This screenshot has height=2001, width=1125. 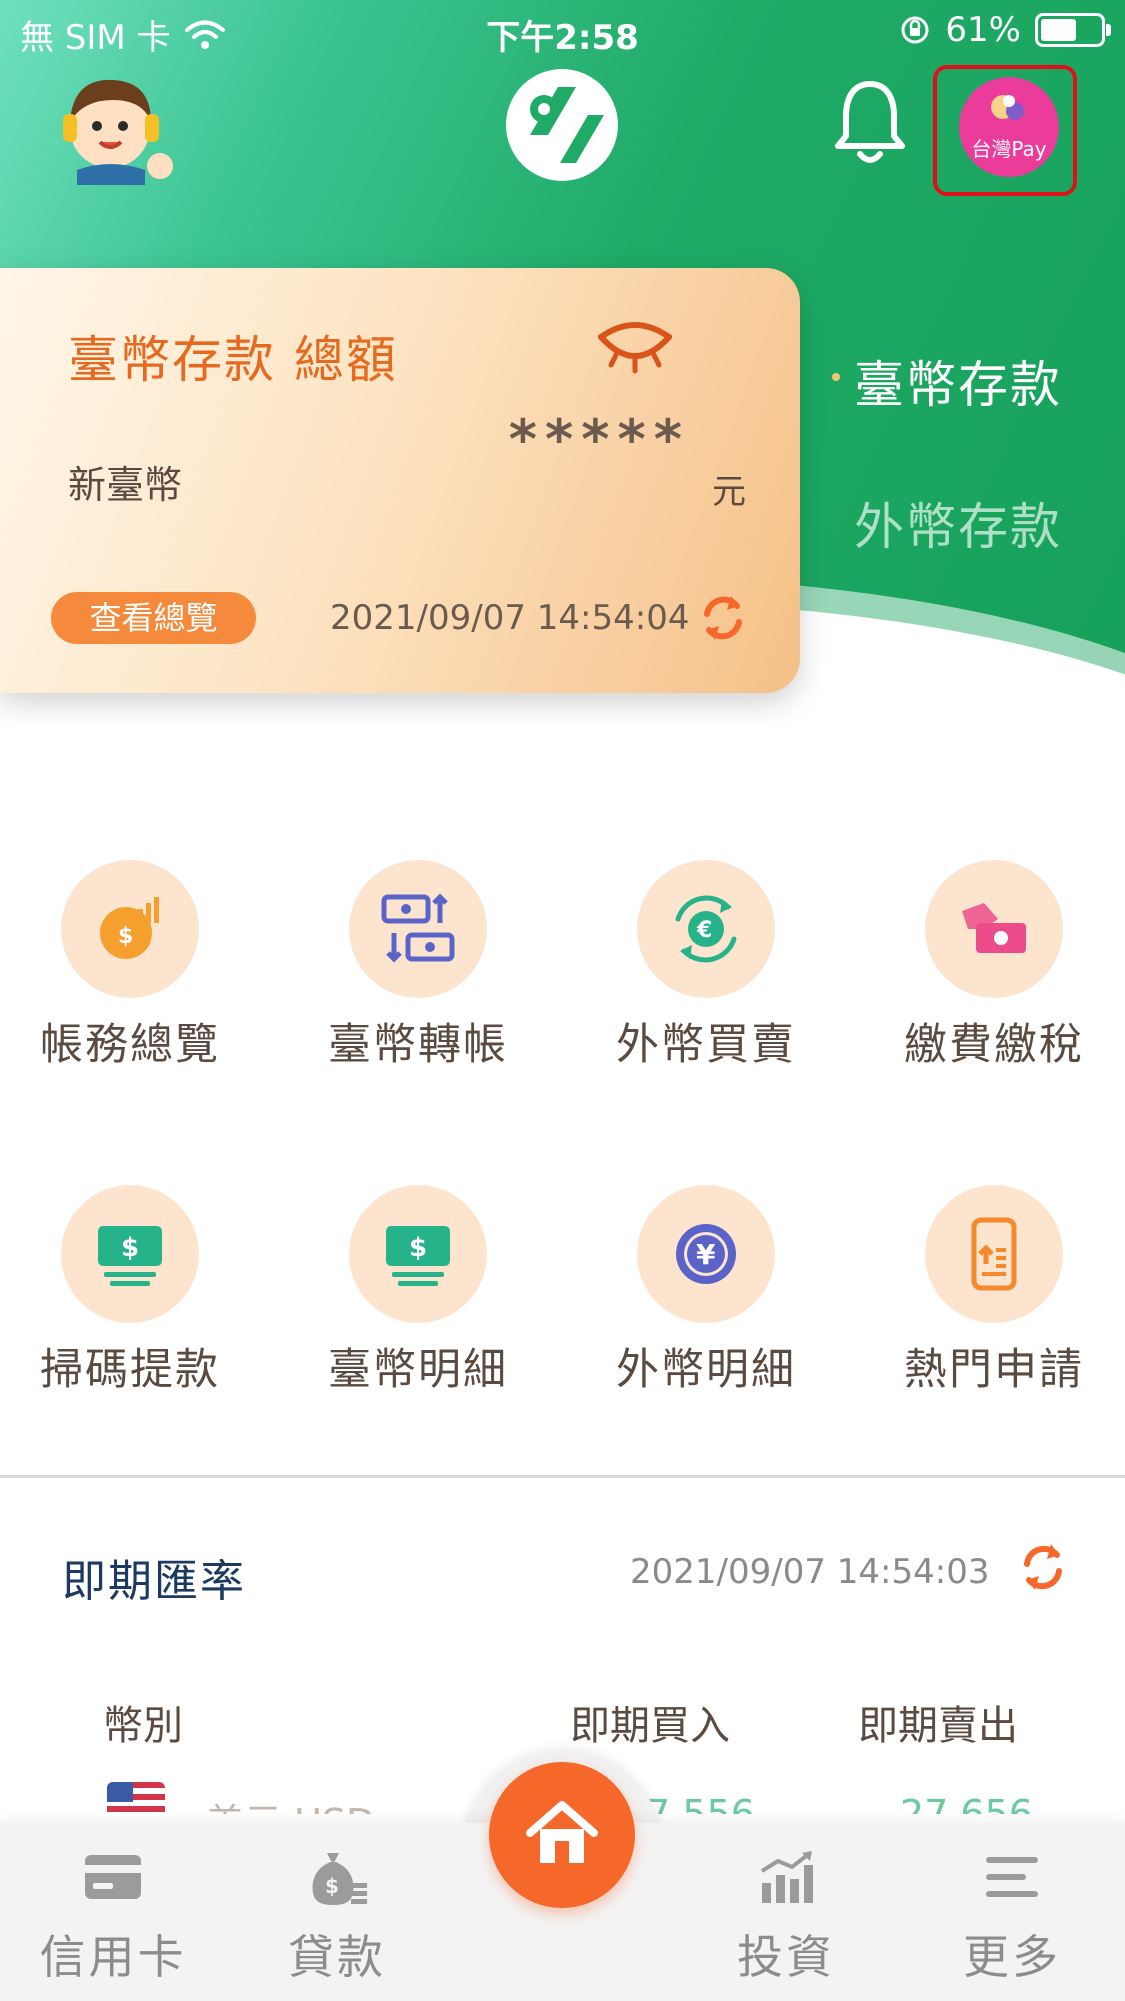 I want to click on battery-fill, so click(x=1058, y=30).